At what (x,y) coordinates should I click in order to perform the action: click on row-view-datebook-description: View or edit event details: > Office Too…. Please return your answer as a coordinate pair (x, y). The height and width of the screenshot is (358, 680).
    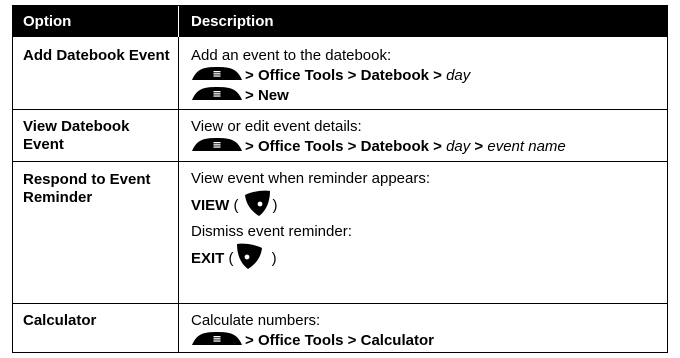
    Looking at the image, I should click on (427, 137).